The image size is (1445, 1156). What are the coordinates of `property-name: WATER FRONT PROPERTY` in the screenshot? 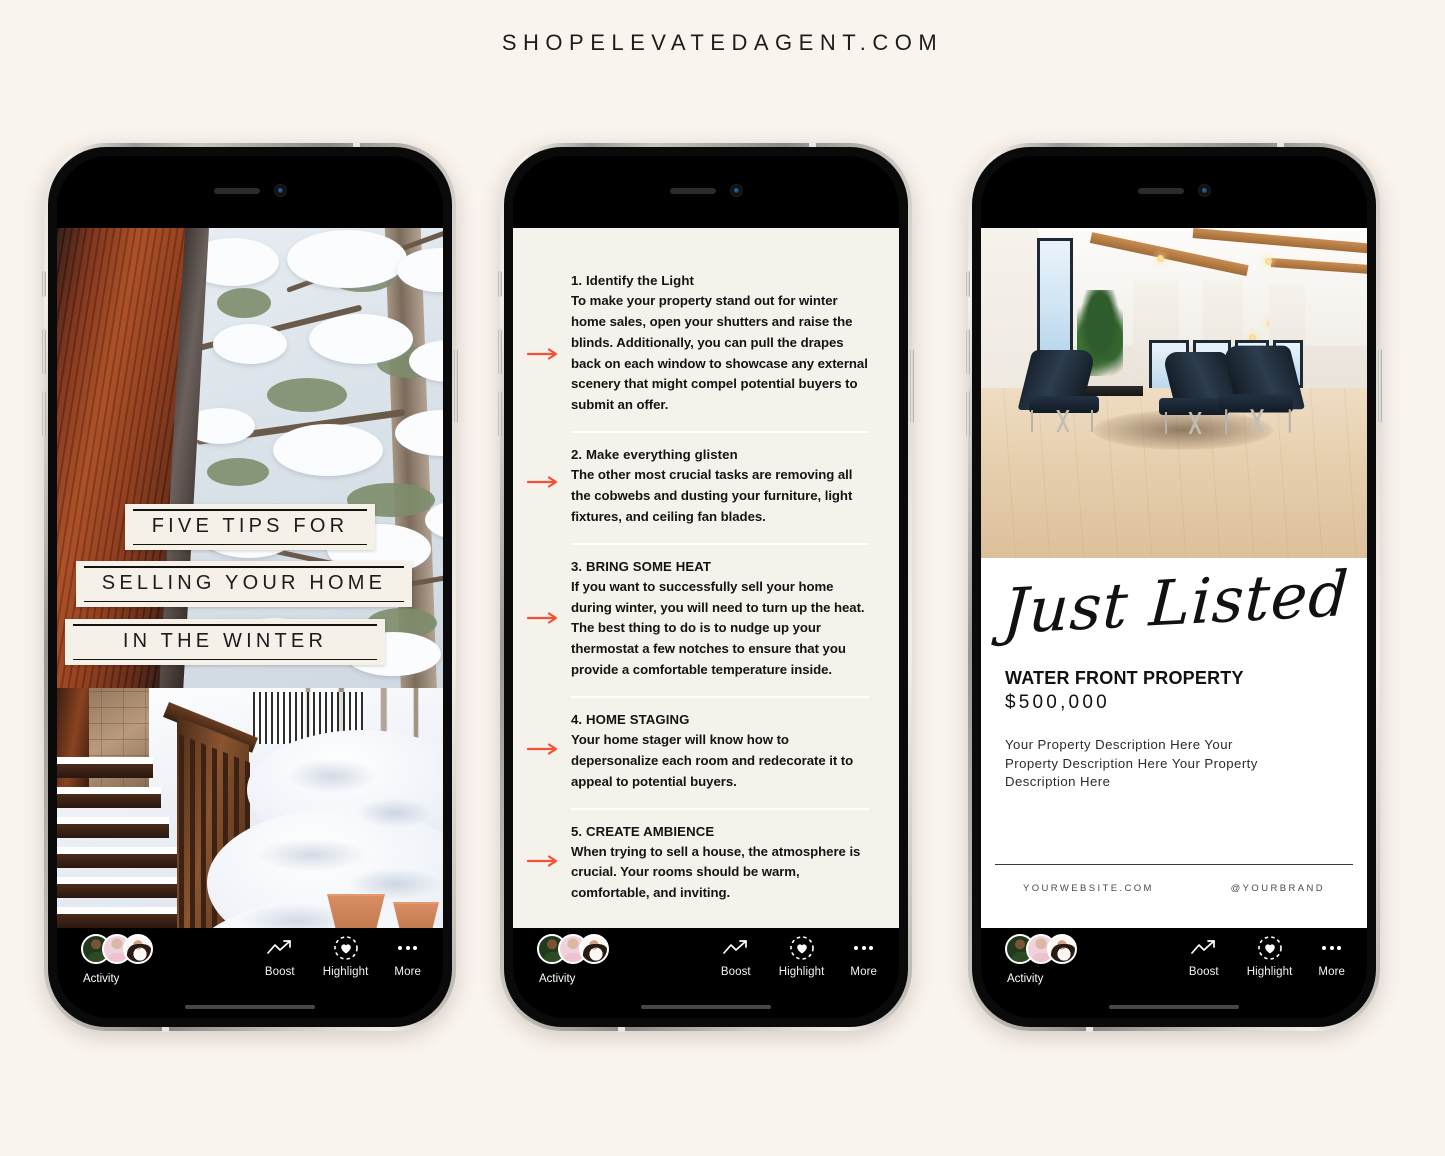 It's located at (1124, 678).